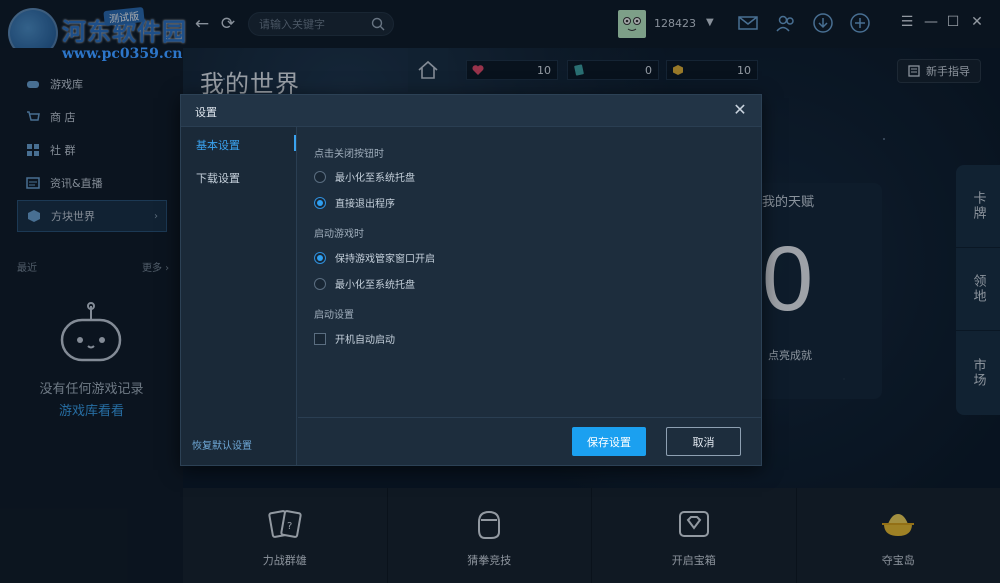  Describe the element at coordinates (222, 444) in the screenshot. I see `restore-defaults-link: 恢复默认设置` at that location.